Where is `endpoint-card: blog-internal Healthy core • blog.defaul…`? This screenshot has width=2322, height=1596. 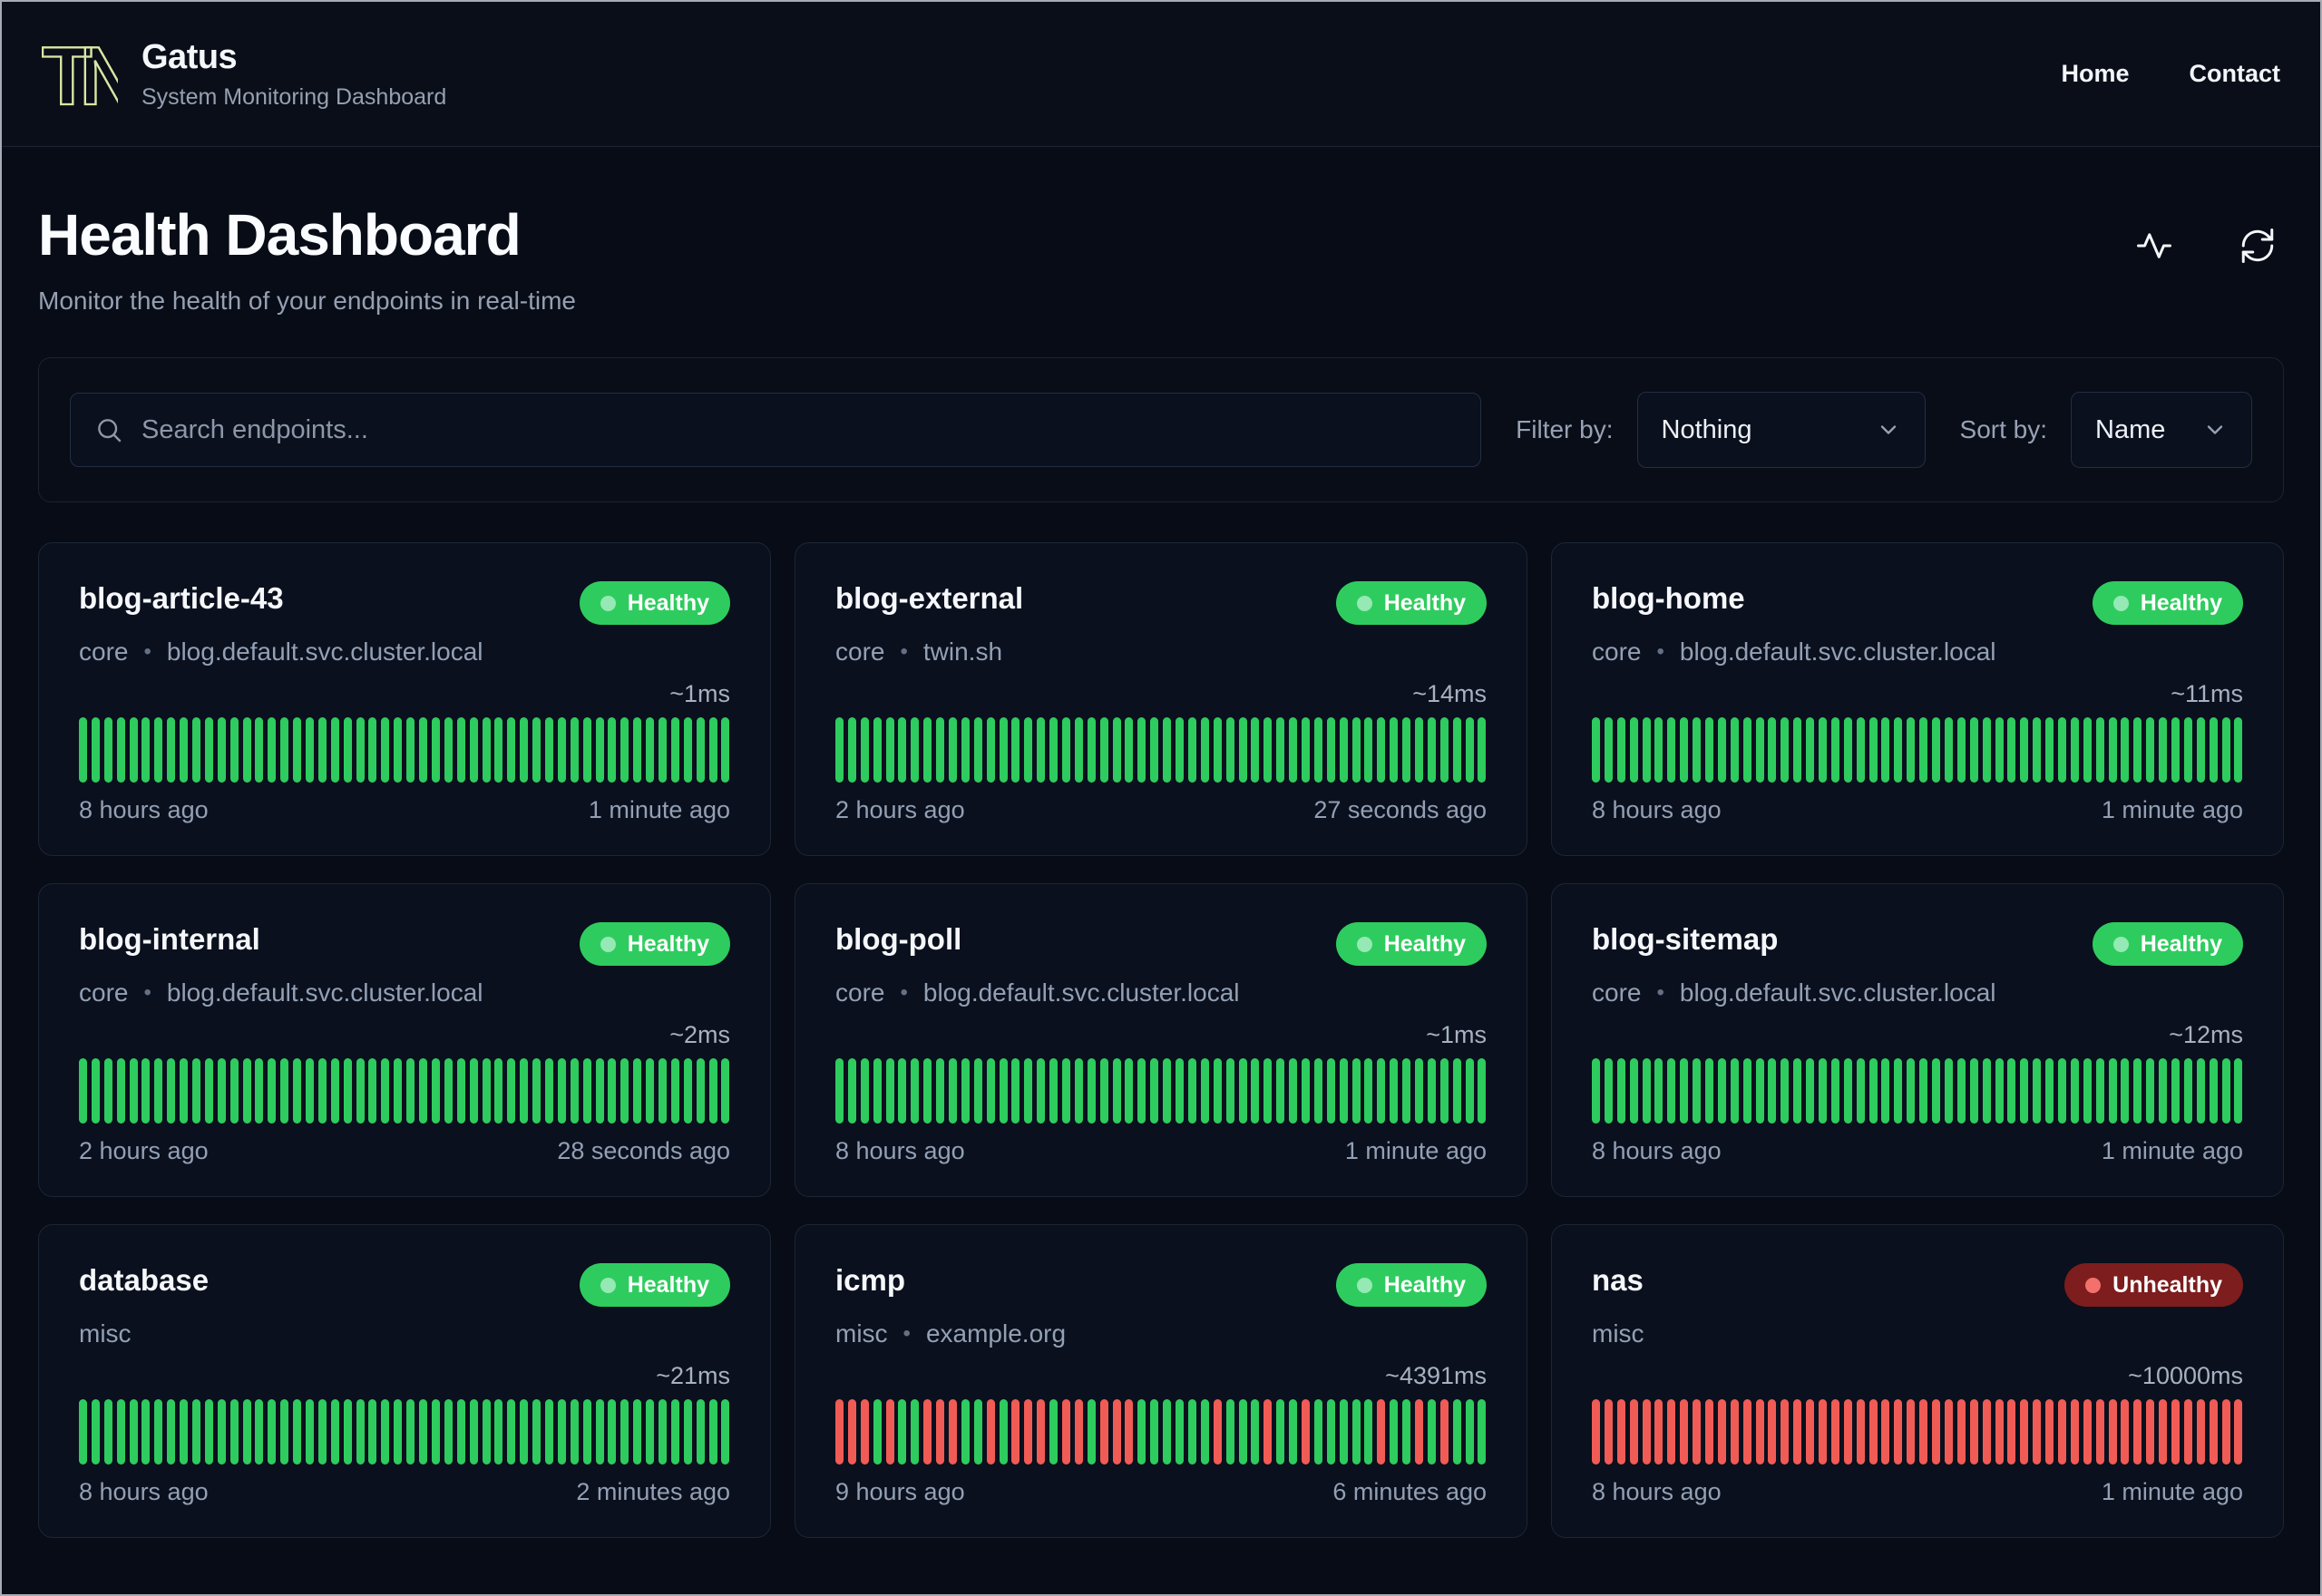 endpoint-card: blog-internal Healthy core • blog.defaul… is located at coordinates (404, 1040).